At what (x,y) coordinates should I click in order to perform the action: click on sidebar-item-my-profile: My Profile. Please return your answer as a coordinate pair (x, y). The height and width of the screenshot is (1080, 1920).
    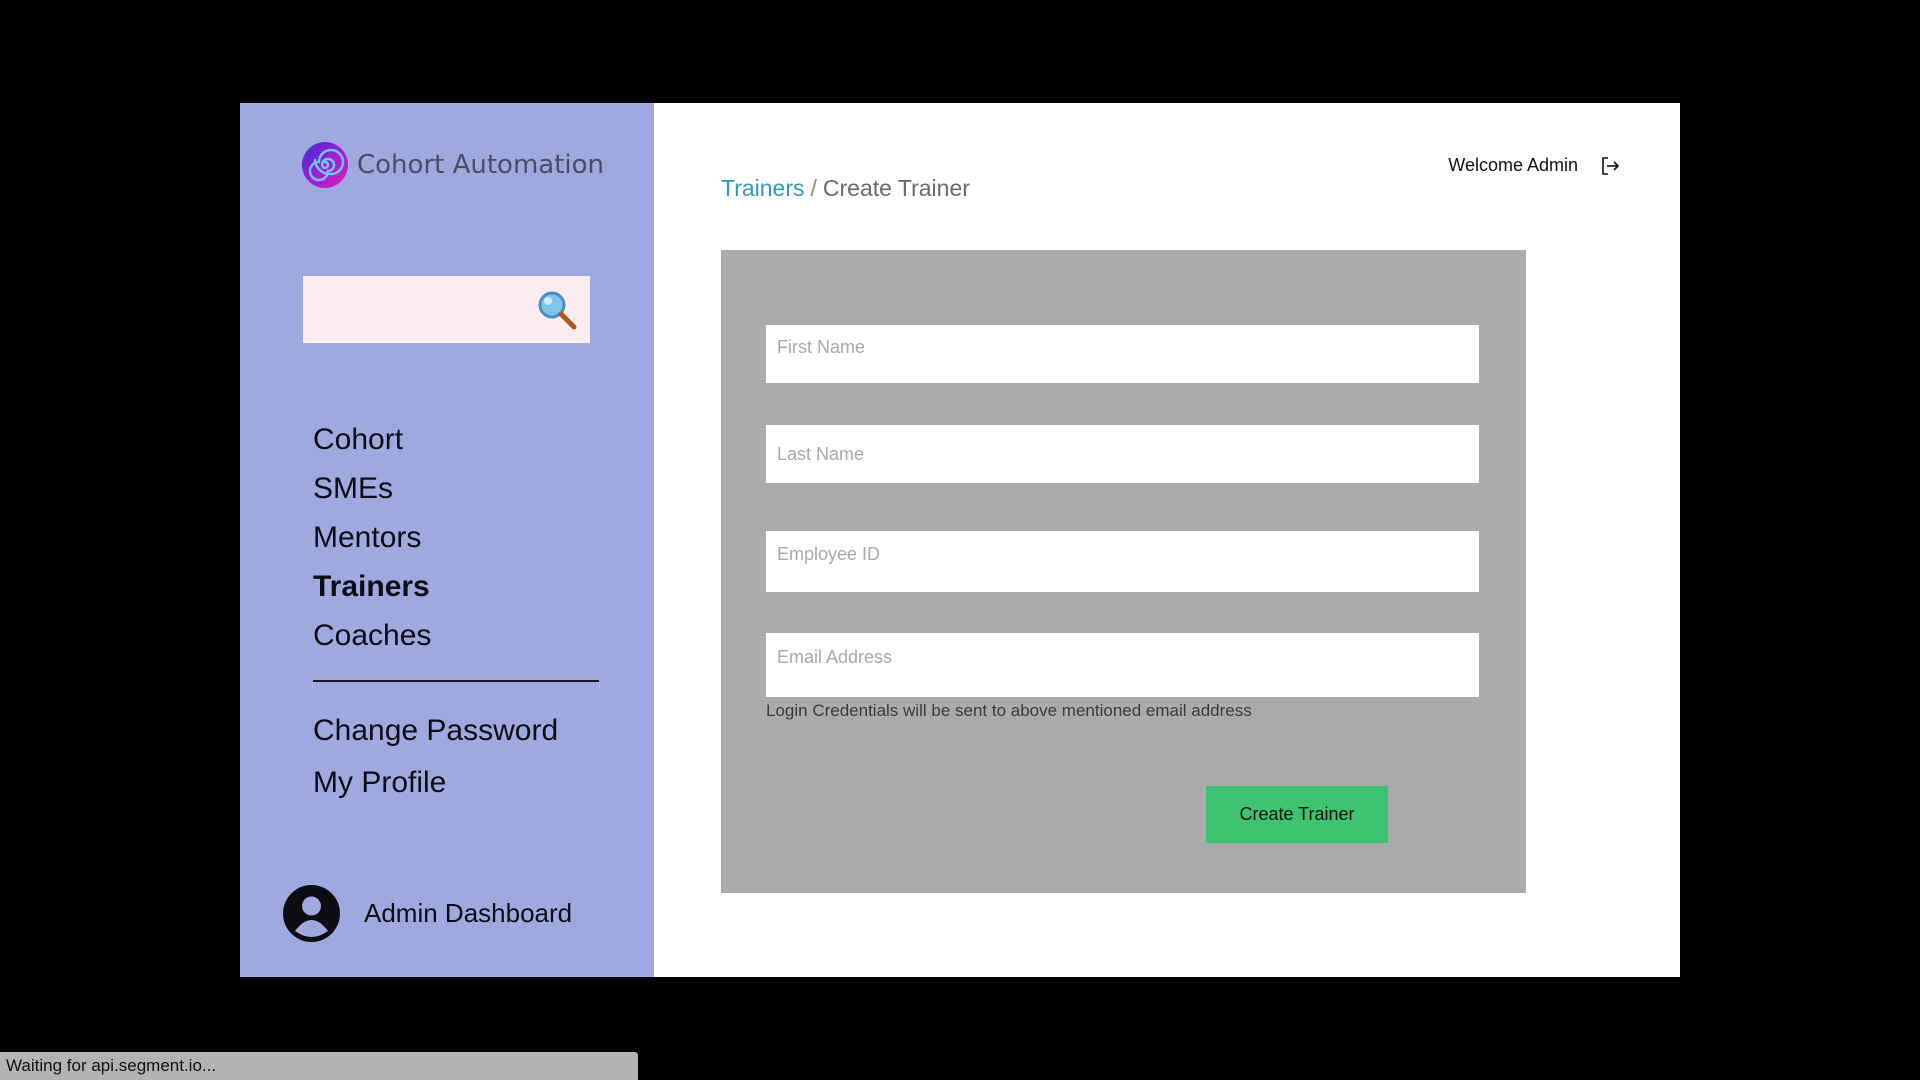
    Looking at the image, I should click on (435, 783).